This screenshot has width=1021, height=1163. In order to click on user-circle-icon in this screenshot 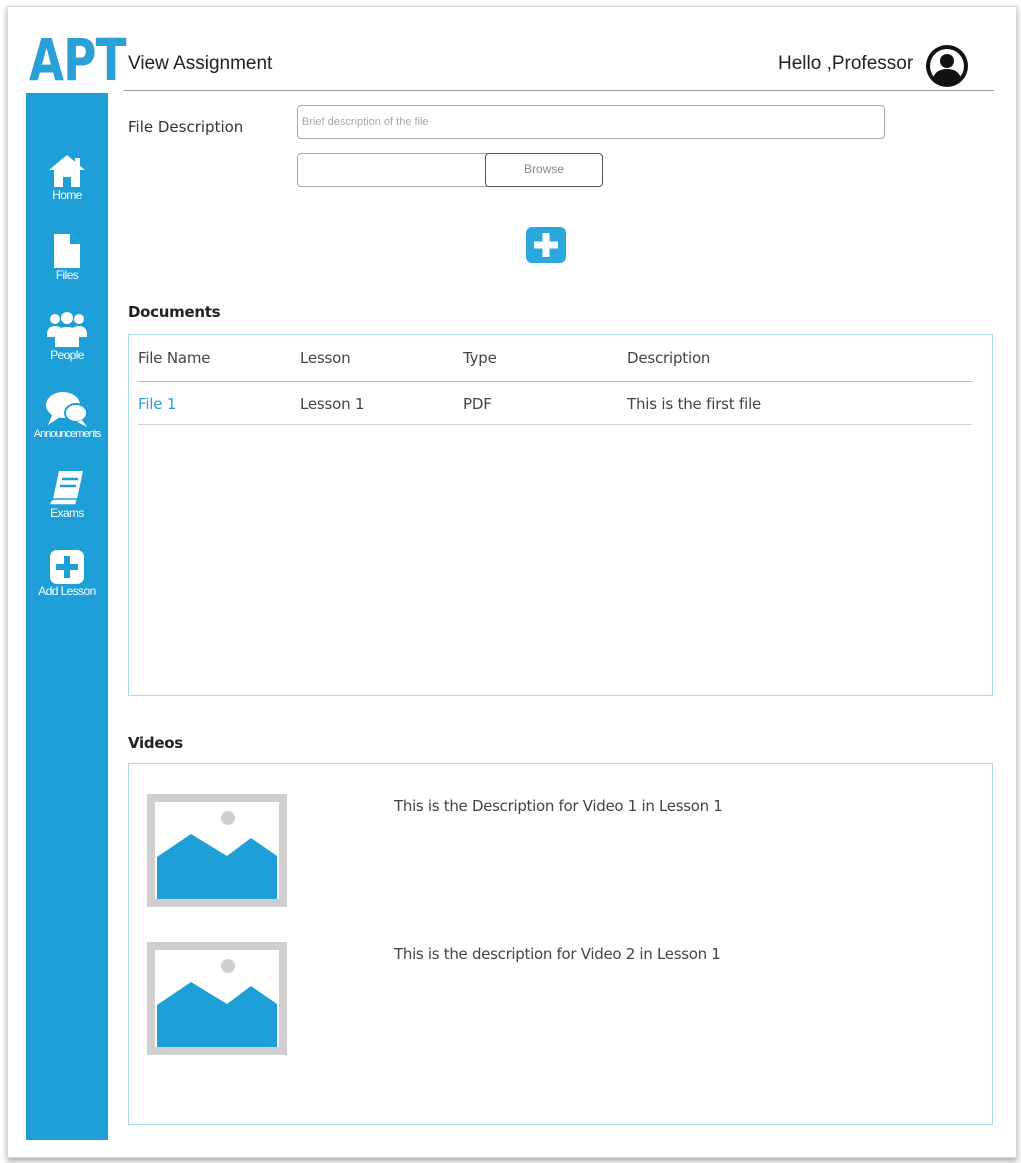, I will do `click(947, 66)`.